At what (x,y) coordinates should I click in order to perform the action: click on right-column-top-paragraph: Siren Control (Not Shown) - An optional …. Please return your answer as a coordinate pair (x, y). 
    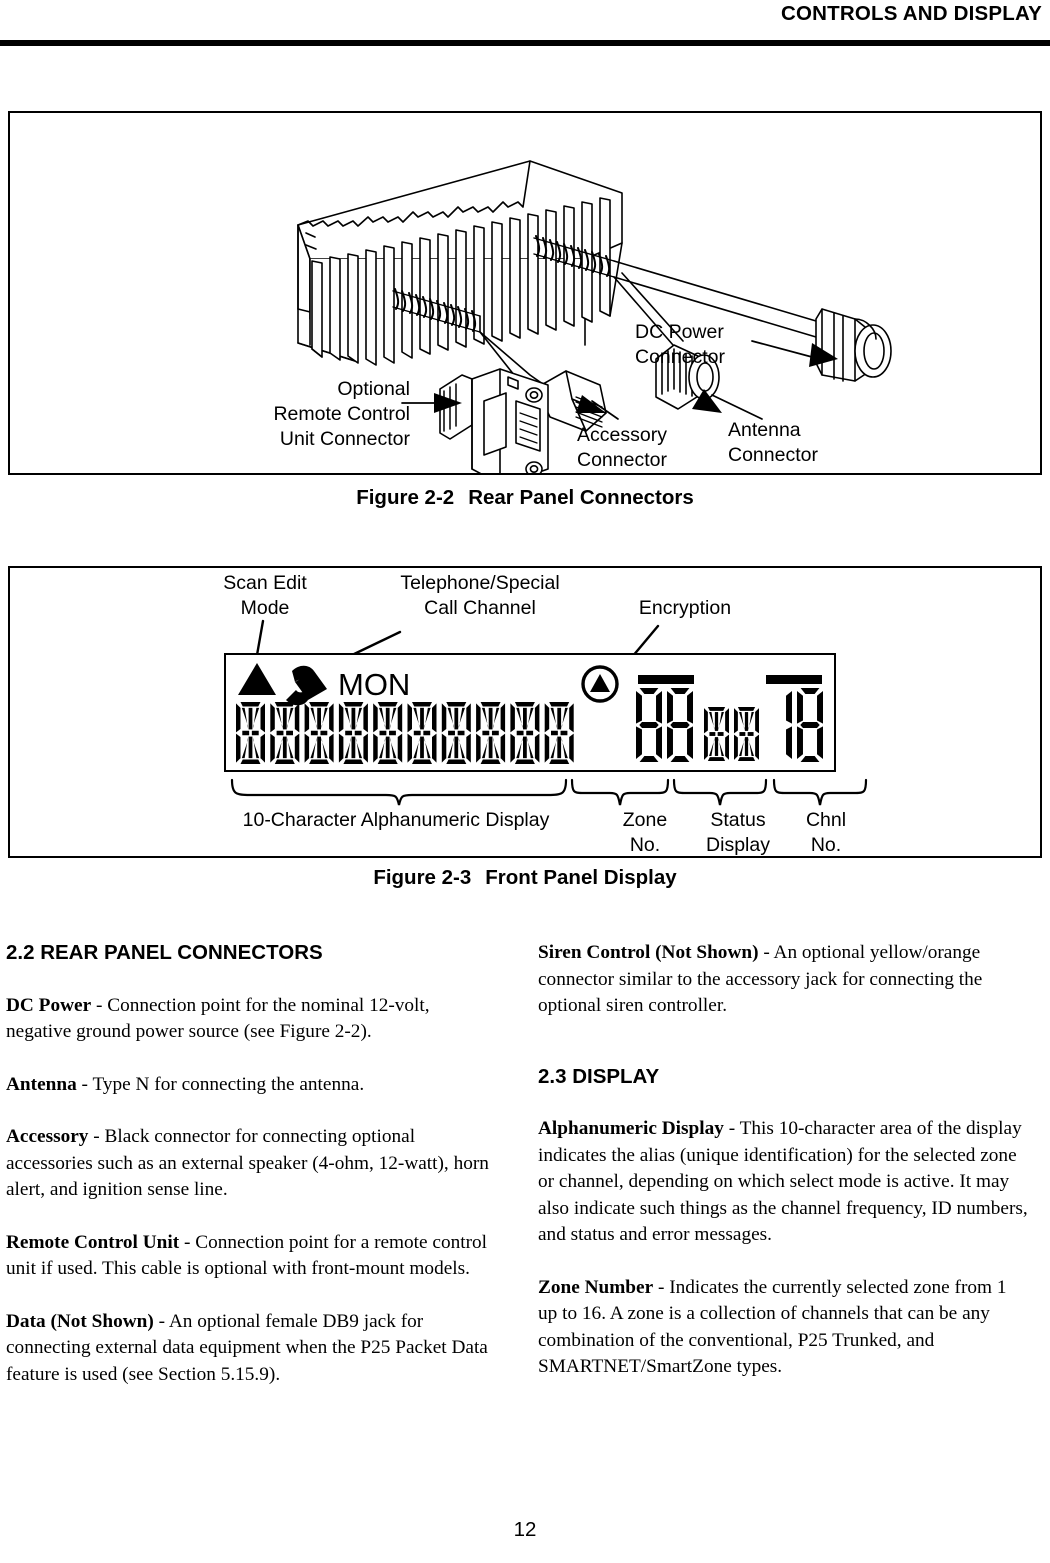
    Looking at the image, I should click on (783, 980).